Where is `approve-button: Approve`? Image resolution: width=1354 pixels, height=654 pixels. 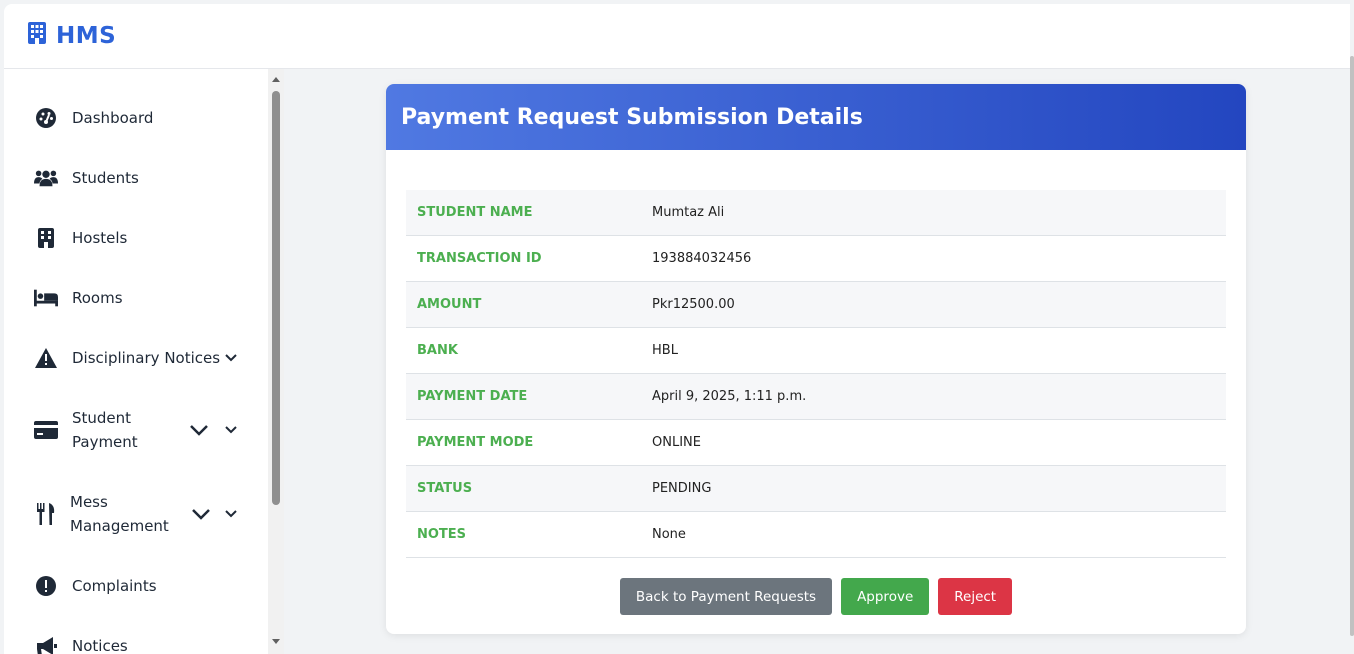 approve-button: Approve is located at coordinates (885, 596).